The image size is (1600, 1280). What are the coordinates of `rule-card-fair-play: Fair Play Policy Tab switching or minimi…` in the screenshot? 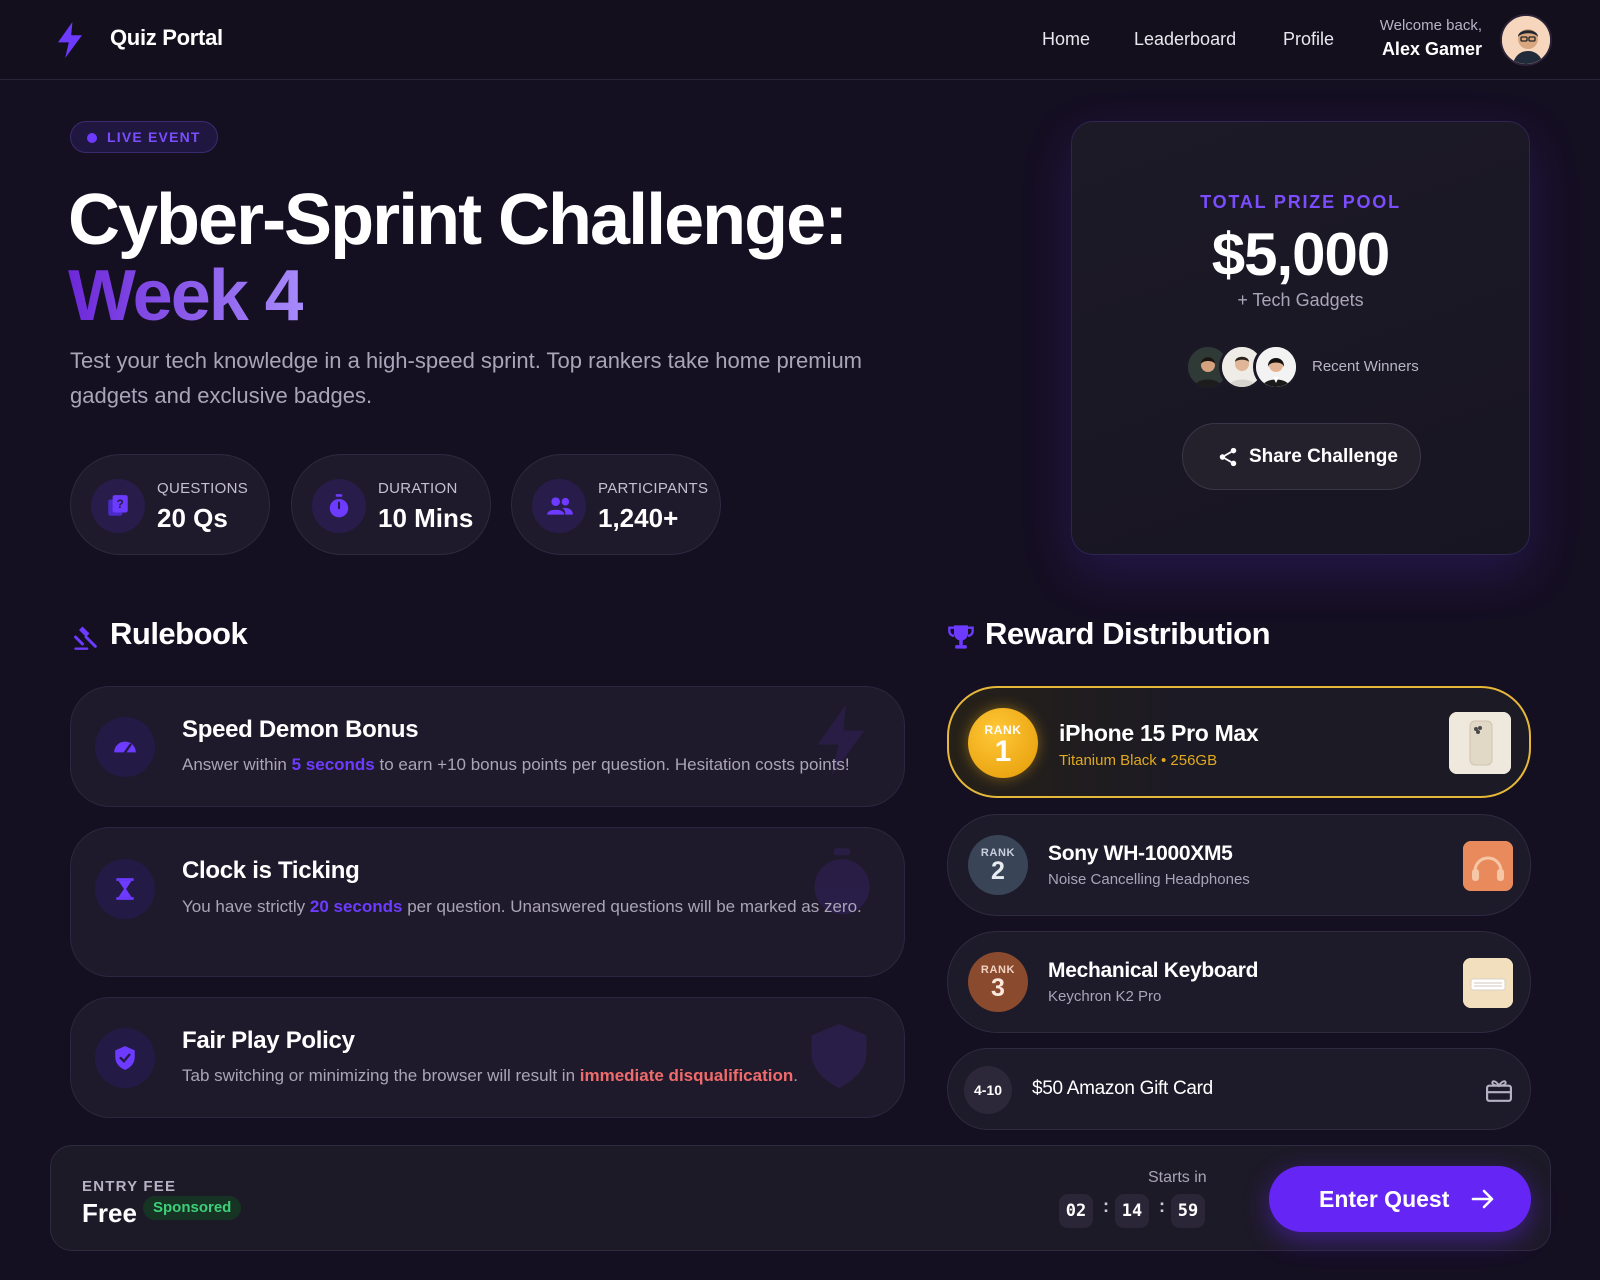 It's located at (487, 1057).